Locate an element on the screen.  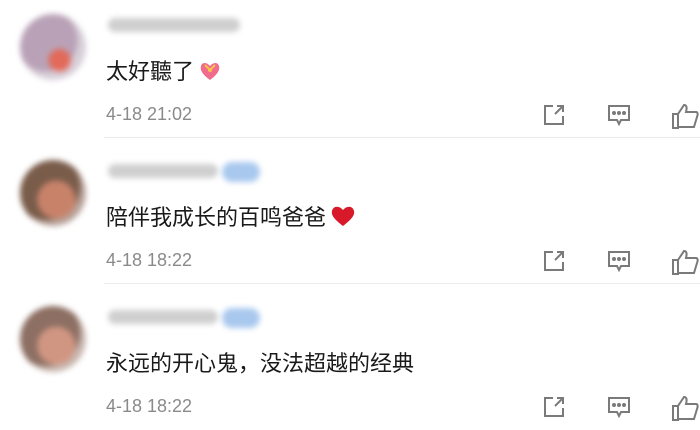
comment-text: 陪伴我成长的百鸣爸爸 is located at coordinates (231, 217).